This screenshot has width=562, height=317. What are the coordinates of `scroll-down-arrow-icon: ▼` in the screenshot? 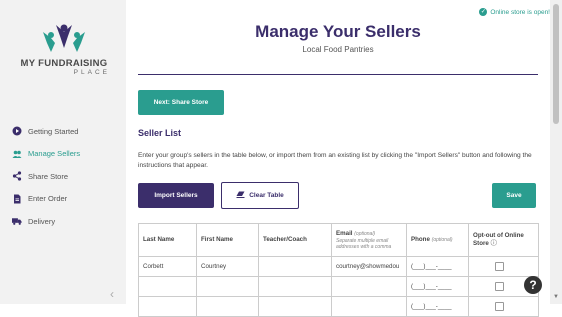 It's located at (556, 297).